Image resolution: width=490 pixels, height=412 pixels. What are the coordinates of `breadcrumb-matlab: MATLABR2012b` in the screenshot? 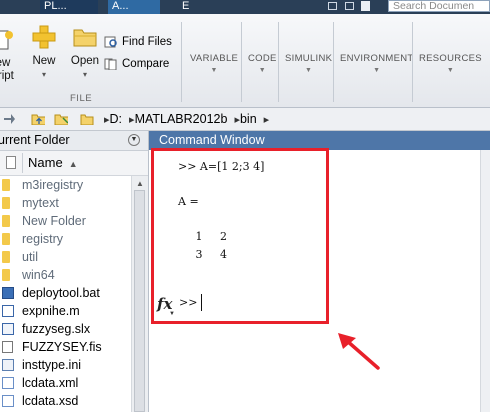 It's located at (181, 119).